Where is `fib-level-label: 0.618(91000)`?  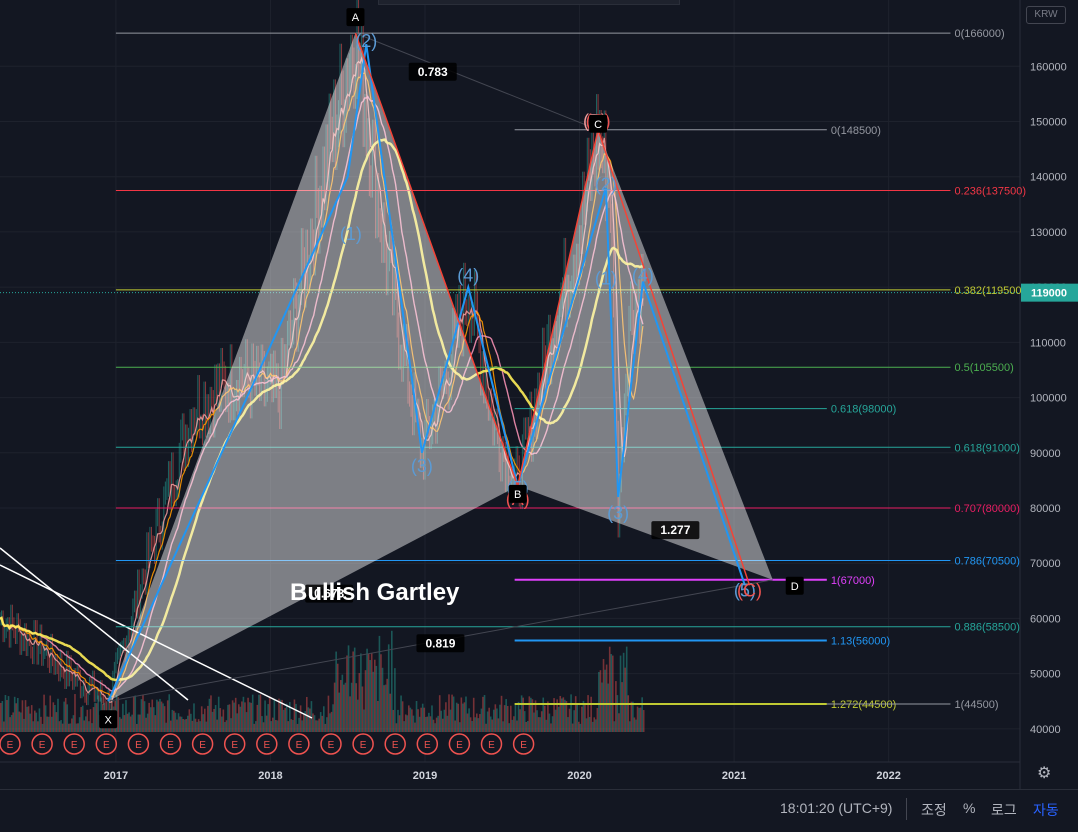 fib-level-label: 0.618(91000) is located at coordinates (986, 448).